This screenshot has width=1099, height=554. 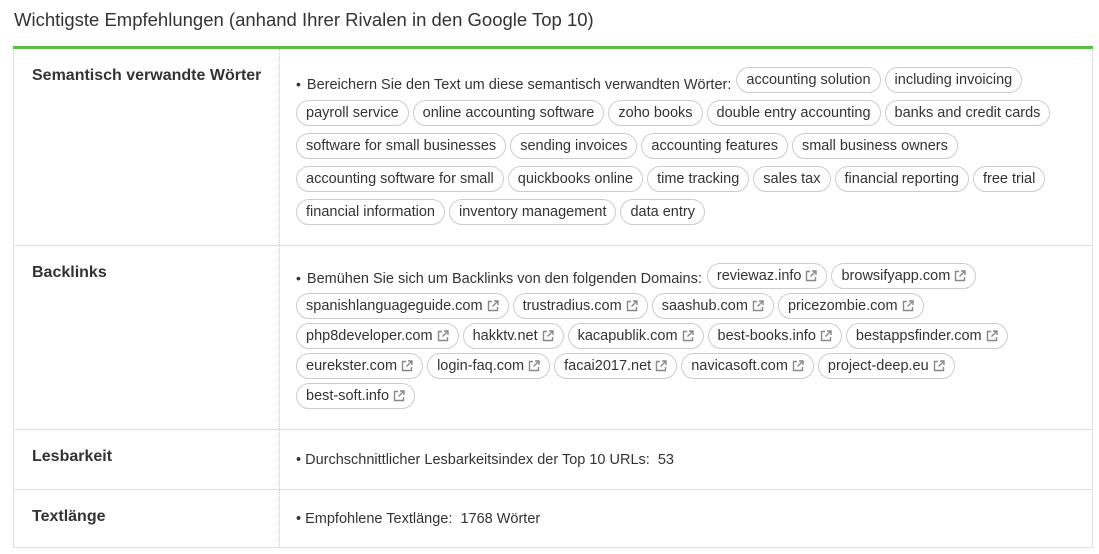 What do you see at coordinates (147, 459) in the screenshot?
I see `row-label: Lesbarkeit` at bounding box center [147, 459].